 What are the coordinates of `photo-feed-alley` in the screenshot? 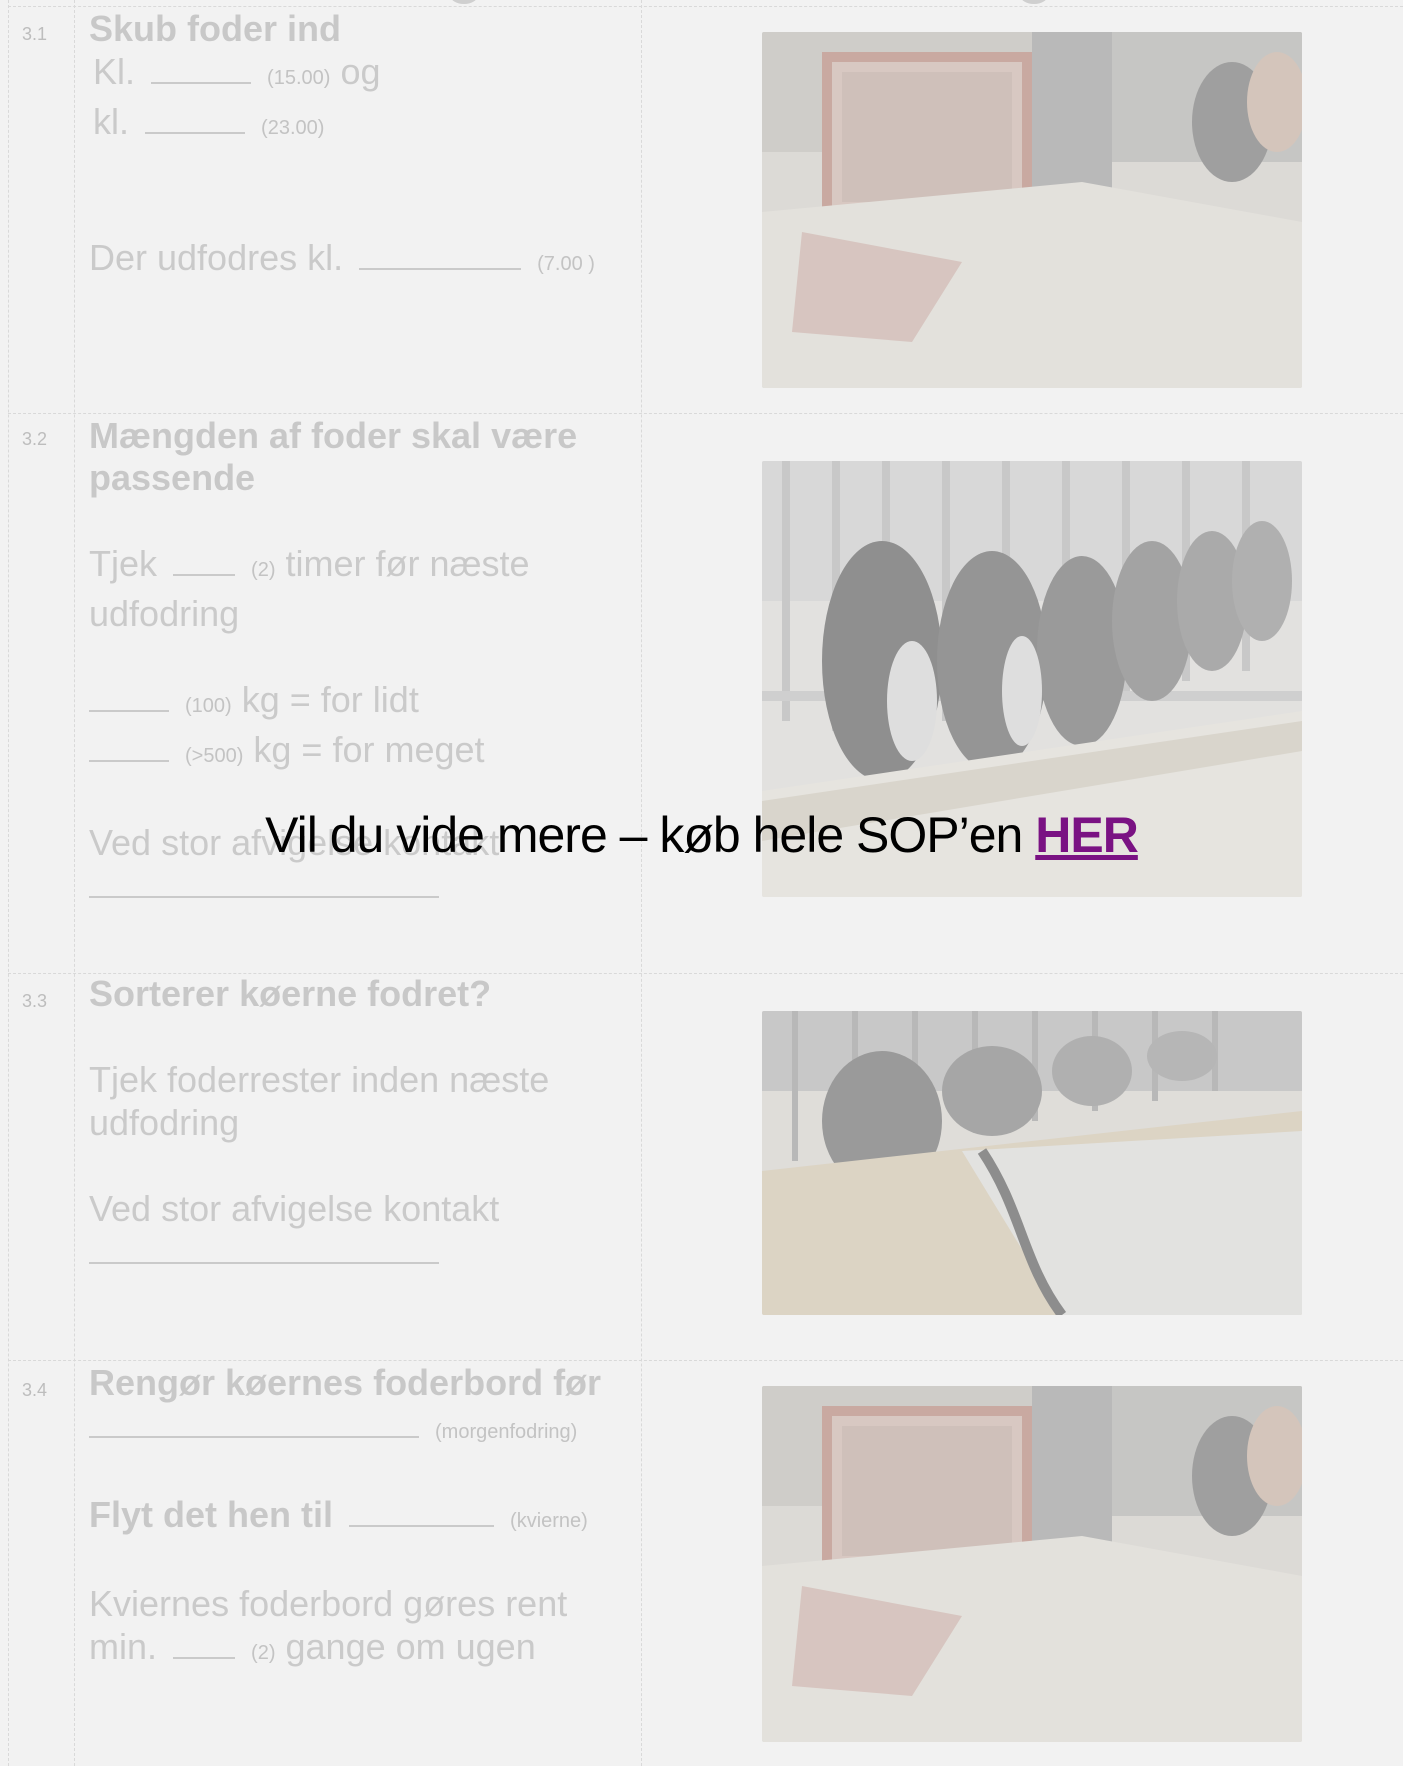 It's located at (1032, 1163).